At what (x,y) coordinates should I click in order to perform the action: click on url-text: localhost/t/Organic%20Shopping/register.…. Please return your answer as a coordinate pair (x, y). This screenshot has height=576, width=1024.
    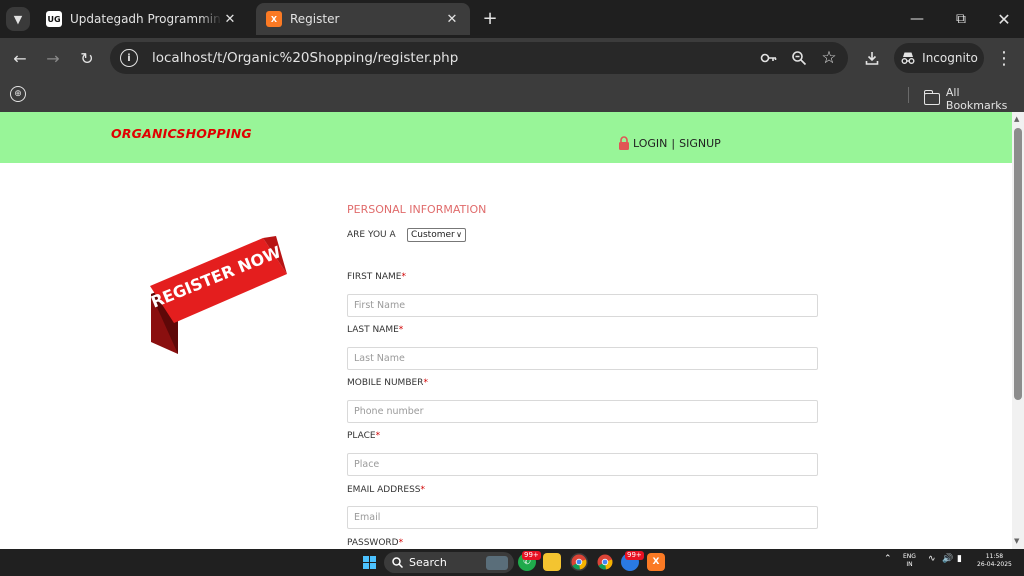
    Looking at the image, I should click on (455, 58).